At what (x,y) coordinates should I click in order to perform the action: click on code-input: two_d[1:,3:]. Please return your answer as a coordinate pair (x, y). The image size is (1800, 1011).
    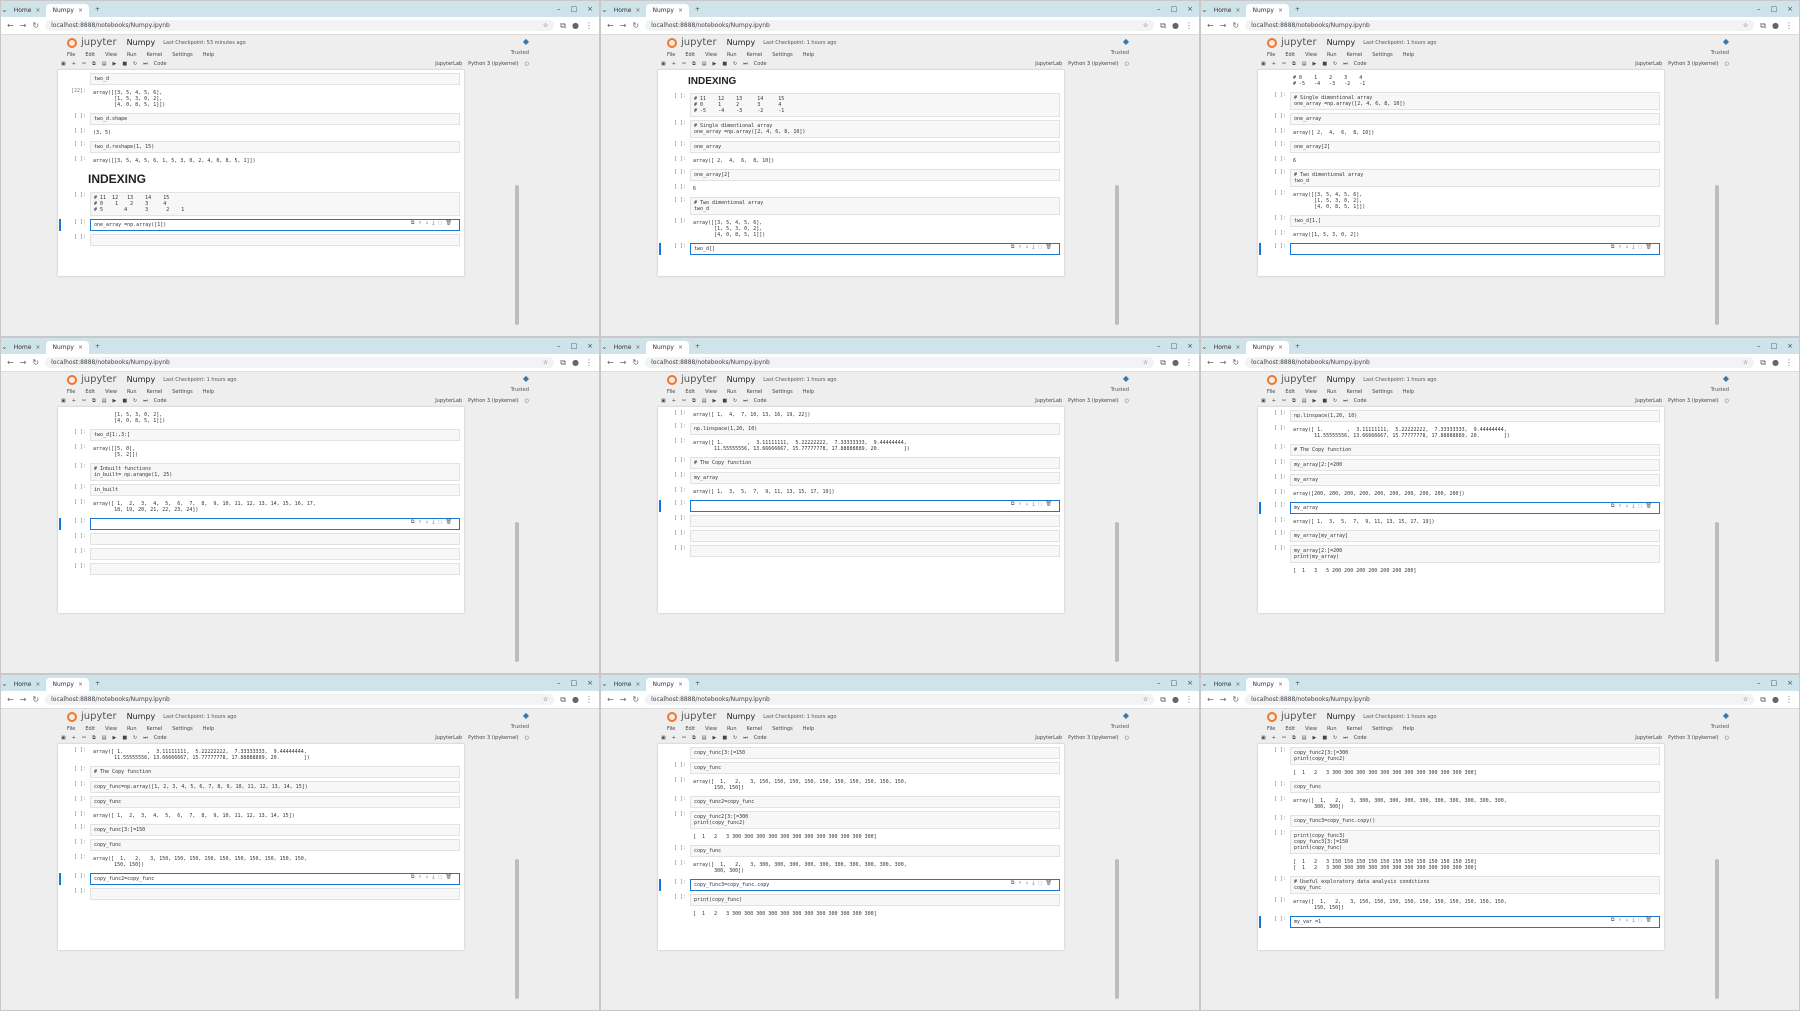
    Looking at the image, I should click on (275, 435).